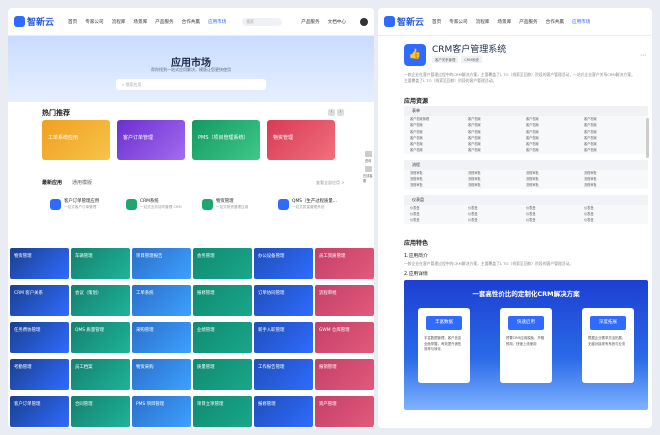 This screenshot has width=660, height=435. I want to click on panel-row: 客户档案 客户档案 客户档案 客户档案, so click(526, 150).